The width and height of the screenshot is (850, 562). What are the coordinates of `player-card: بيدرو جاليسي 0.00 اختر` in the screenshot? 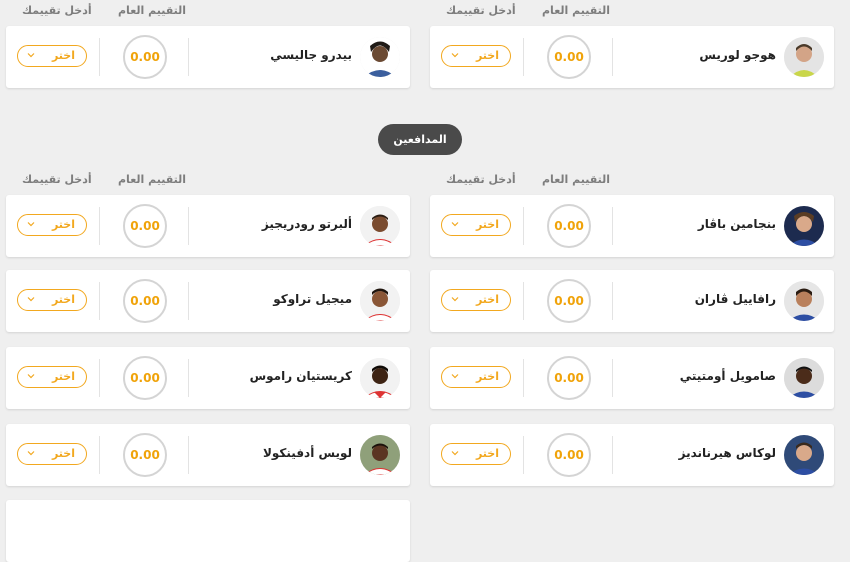 It's located at (208, 57).